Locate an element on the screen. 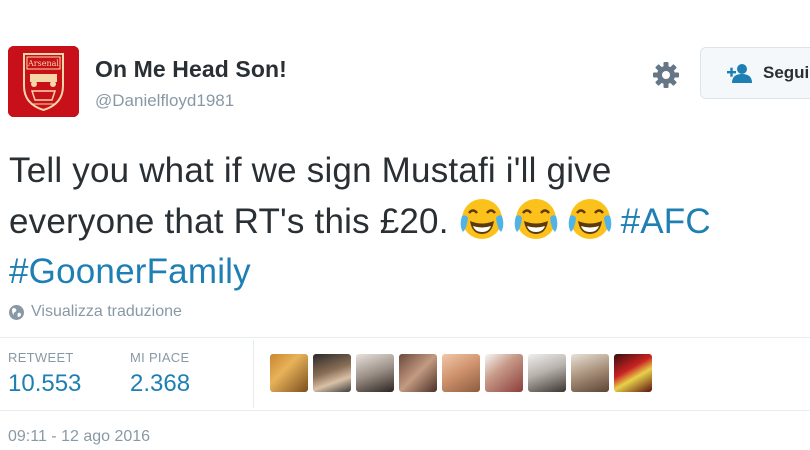 The height and width of the screenshot is (450, 810). stats-vertical-divider is located at coordinates (253, 374).